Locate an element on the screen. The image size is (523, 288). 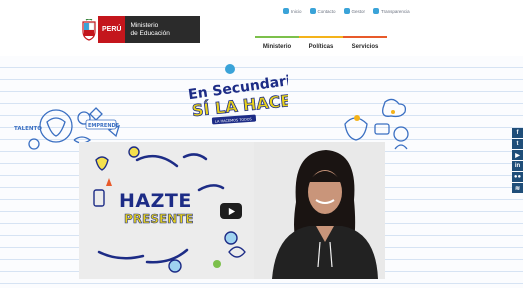
mail-icon is located at coordinates (312, 11).